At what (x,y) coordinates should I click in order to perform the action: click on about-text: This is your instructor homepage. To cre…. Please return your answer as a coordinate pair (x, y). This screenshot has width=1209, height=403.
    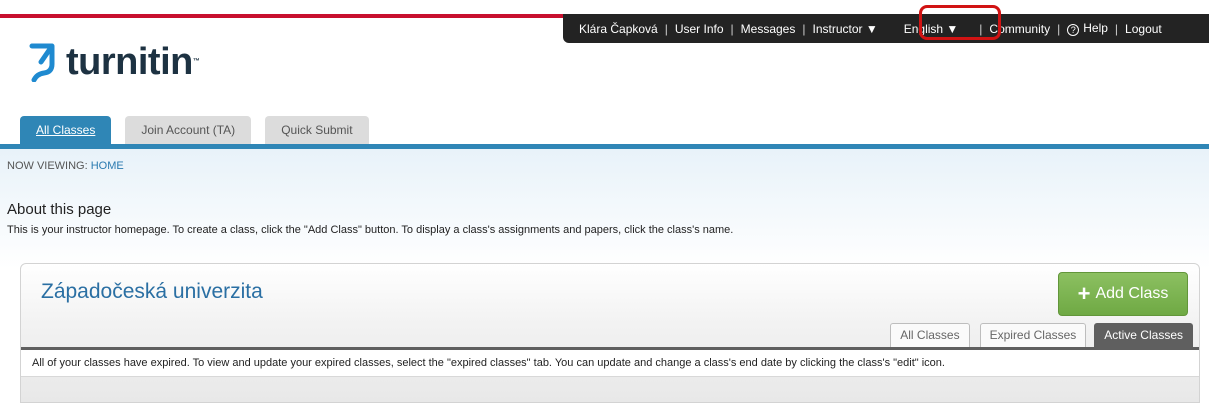
    Looking at the image, I should click on (370, 230).